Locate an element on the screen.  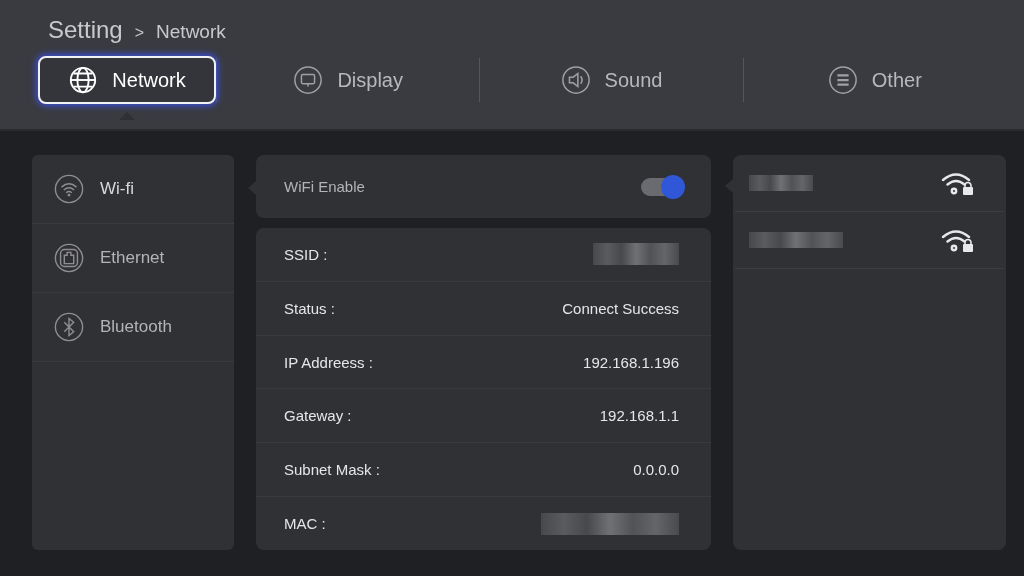
info-value: 0.0.0.0 is located at coordinates (656, 470).